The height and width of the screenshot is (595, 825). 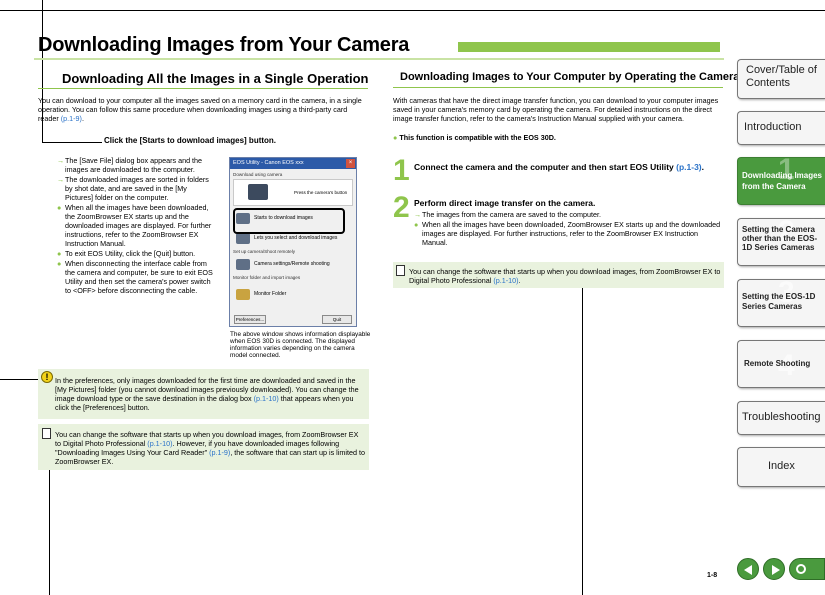 I want to click on camera-panel: Press the camera's button, so click(x=293, y=192).